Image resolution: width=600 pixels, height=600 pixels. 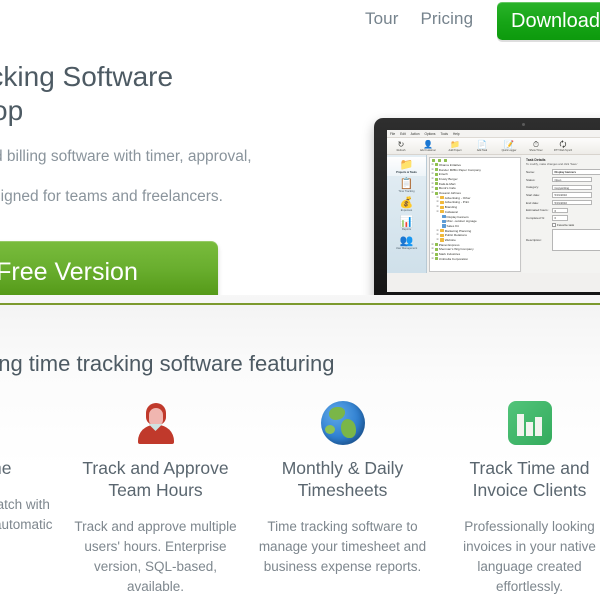 What do you see at coordinates (457, 216) in the screenshot?
I see `tree-node-label: Display banners` at bounding box center [457, 216].